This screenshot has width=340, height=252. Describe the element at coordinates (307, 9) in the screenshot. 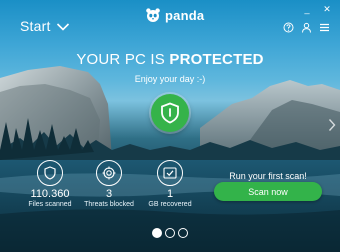

I see `minimize-button: _` at that location.